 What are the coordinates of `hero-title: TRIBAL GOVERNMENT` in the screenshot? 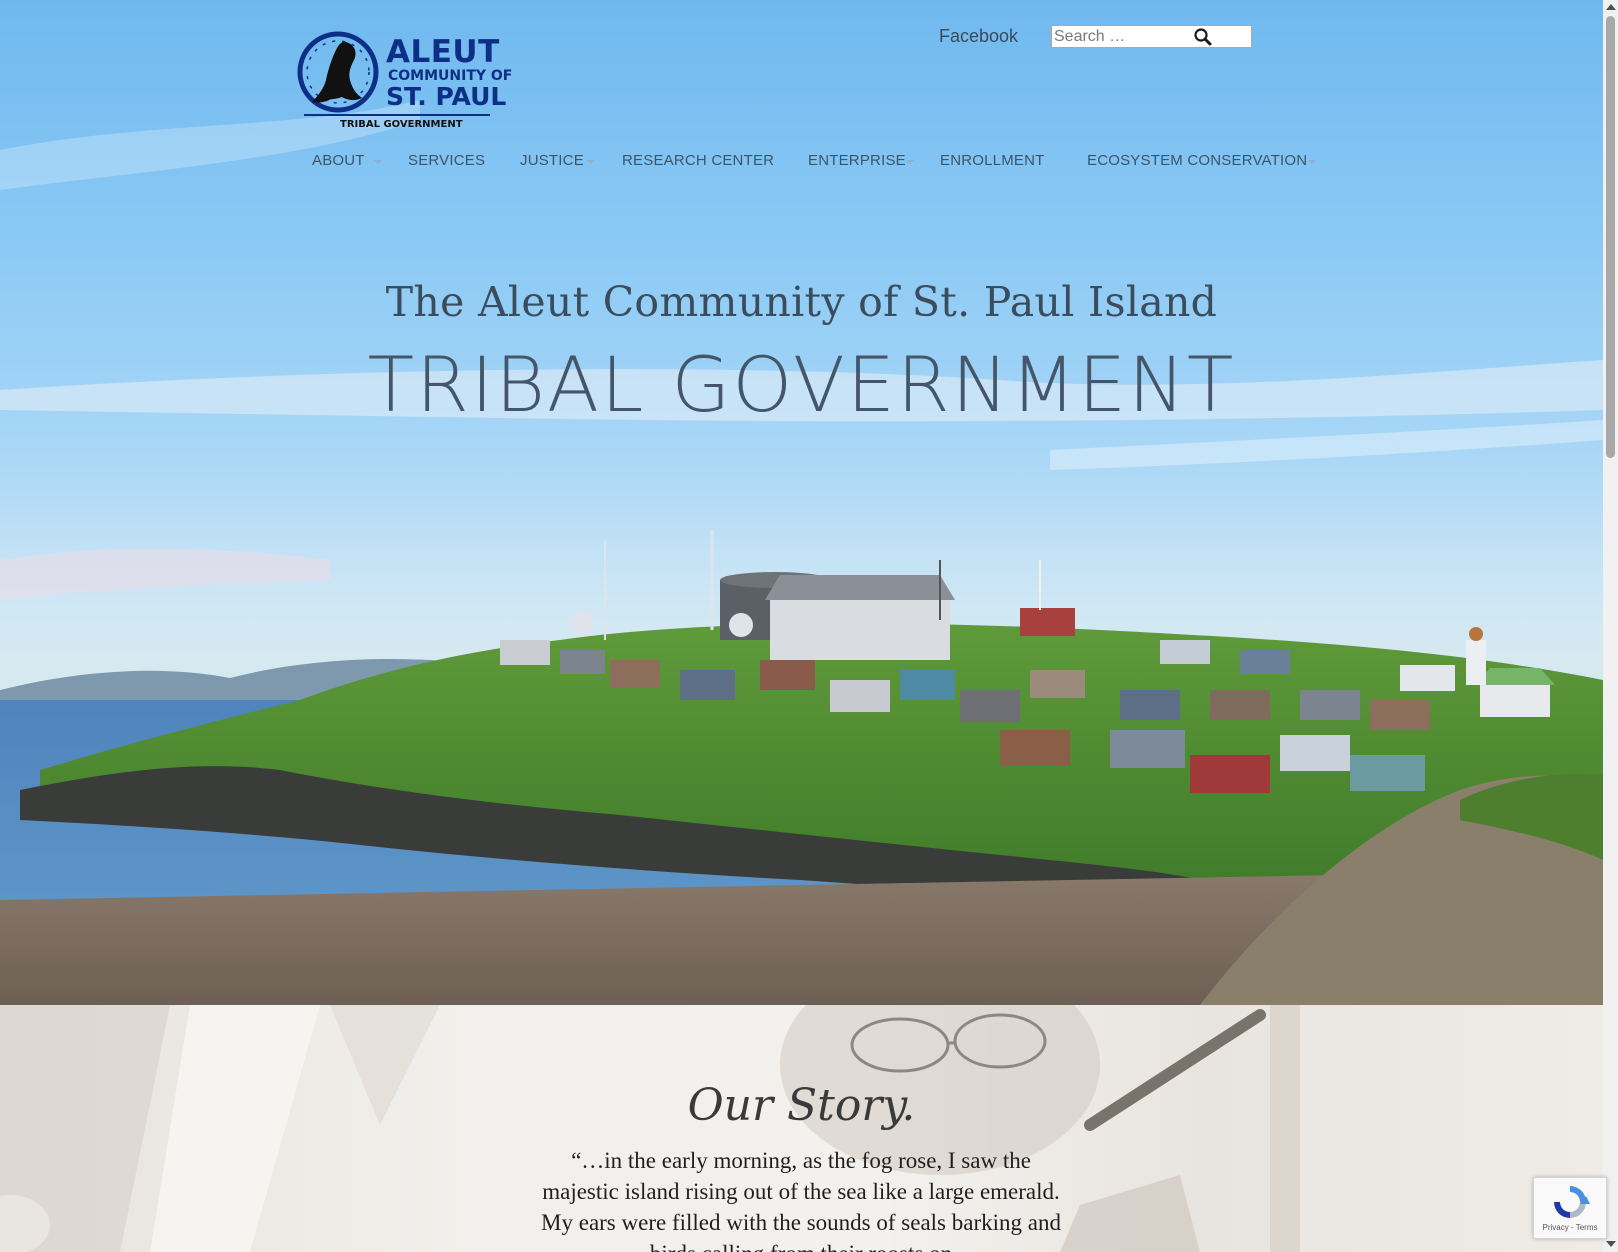 It's located at (801, 384).